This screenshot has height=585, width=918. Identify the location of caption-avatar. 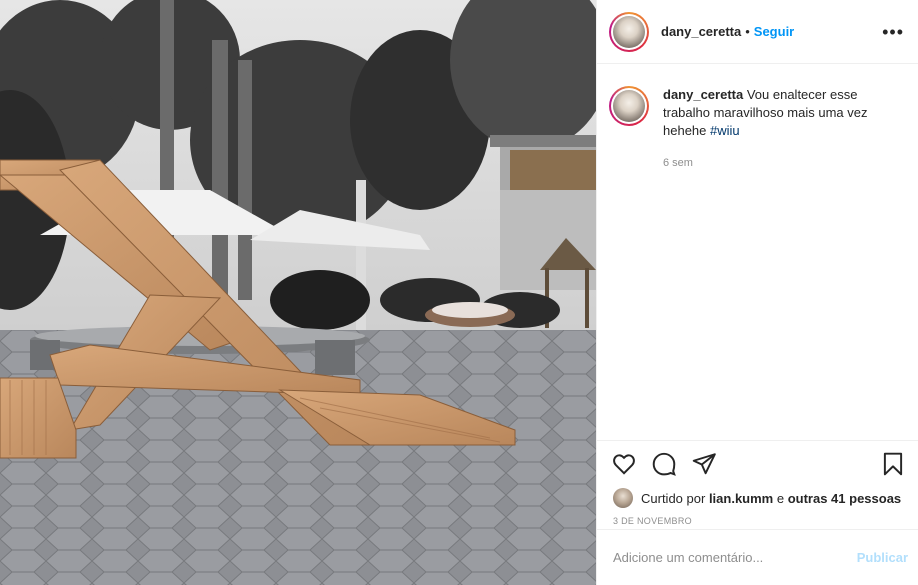
(629, 106).